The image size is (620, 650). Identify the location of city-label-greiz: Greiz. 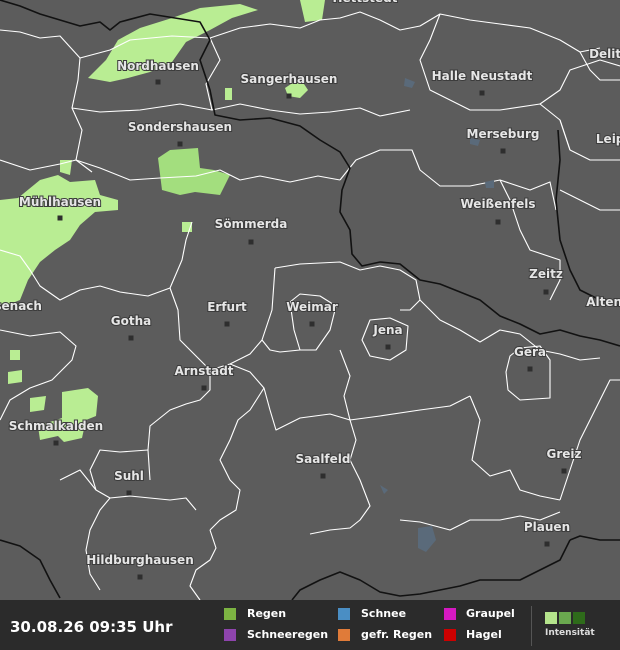
(563, 454).